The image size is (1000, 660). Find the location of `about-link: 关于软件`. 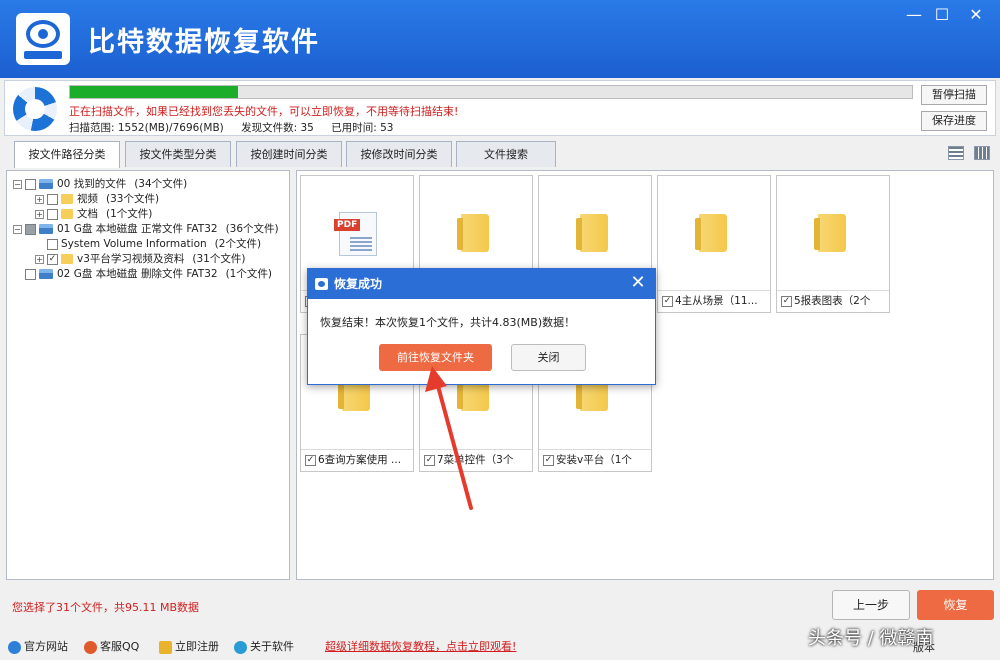

about-link: 关于软件 is located at coordinates (264, 646).